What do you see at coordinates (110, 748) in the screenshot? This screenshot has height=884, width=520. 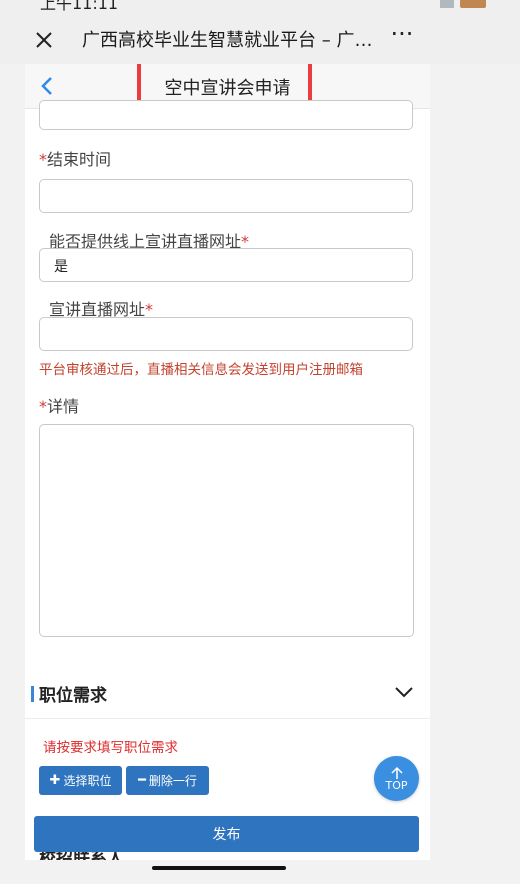 I see `positions-notice: 请按要求填写职位需求` at bounding box center [110, 748].